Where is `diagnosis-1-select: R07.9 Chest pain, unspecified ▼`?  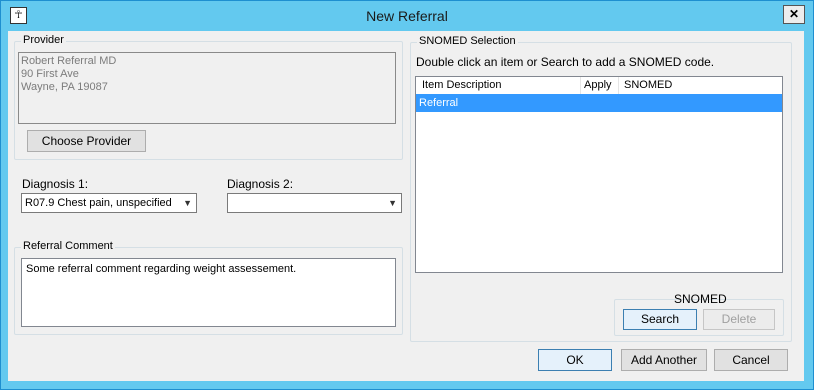
diagnosis-1-select: R07.9 Chest pain, unspecified ▼ is located at coordinates (109, 203).